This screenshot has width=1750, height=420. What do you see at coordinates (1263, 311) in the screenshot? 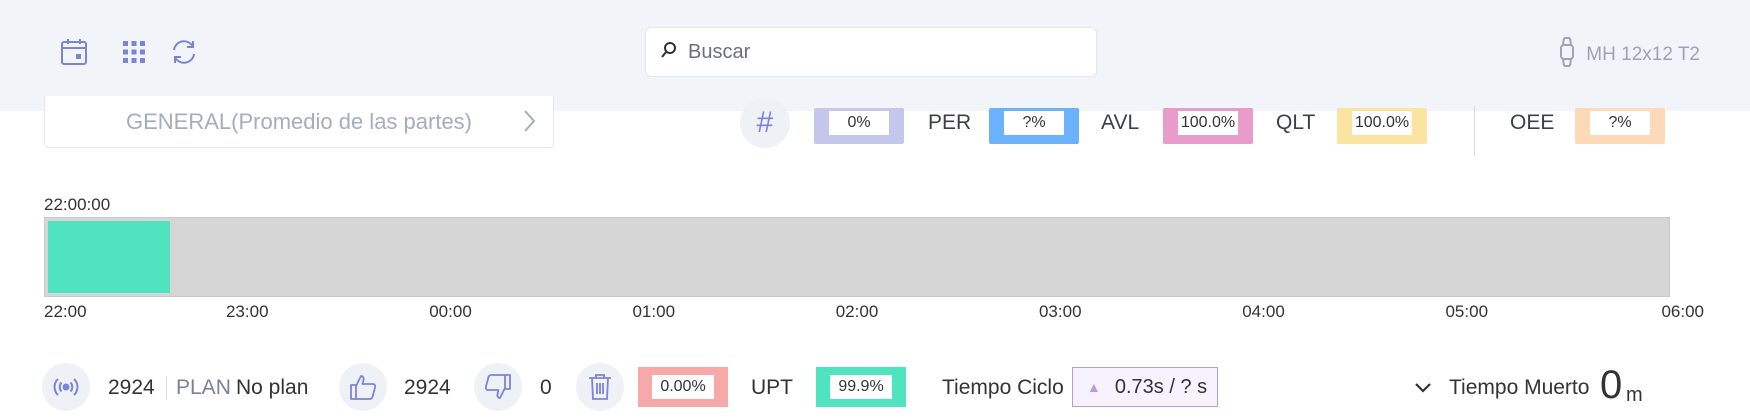
I see `timeline-tick-label: 04:00` at bounding box center [1263, 311].